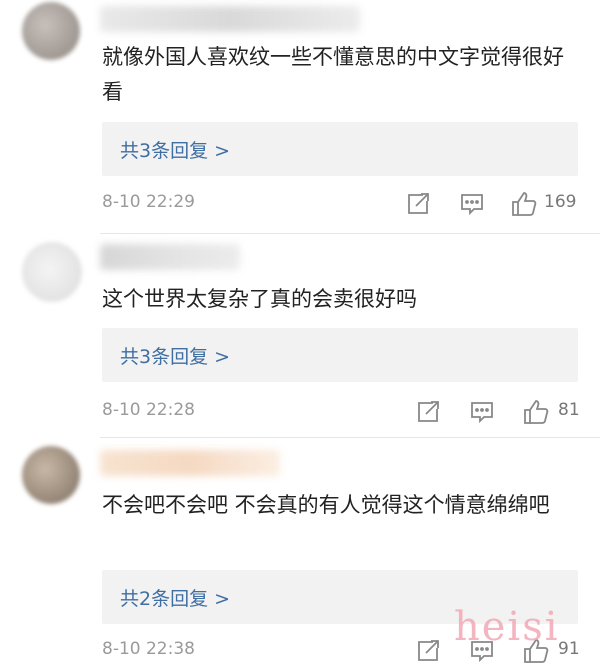  Describe the element at coordinates (148, 649) in the screenshot. I see `timestamp: 8-10 22:38` at that location.